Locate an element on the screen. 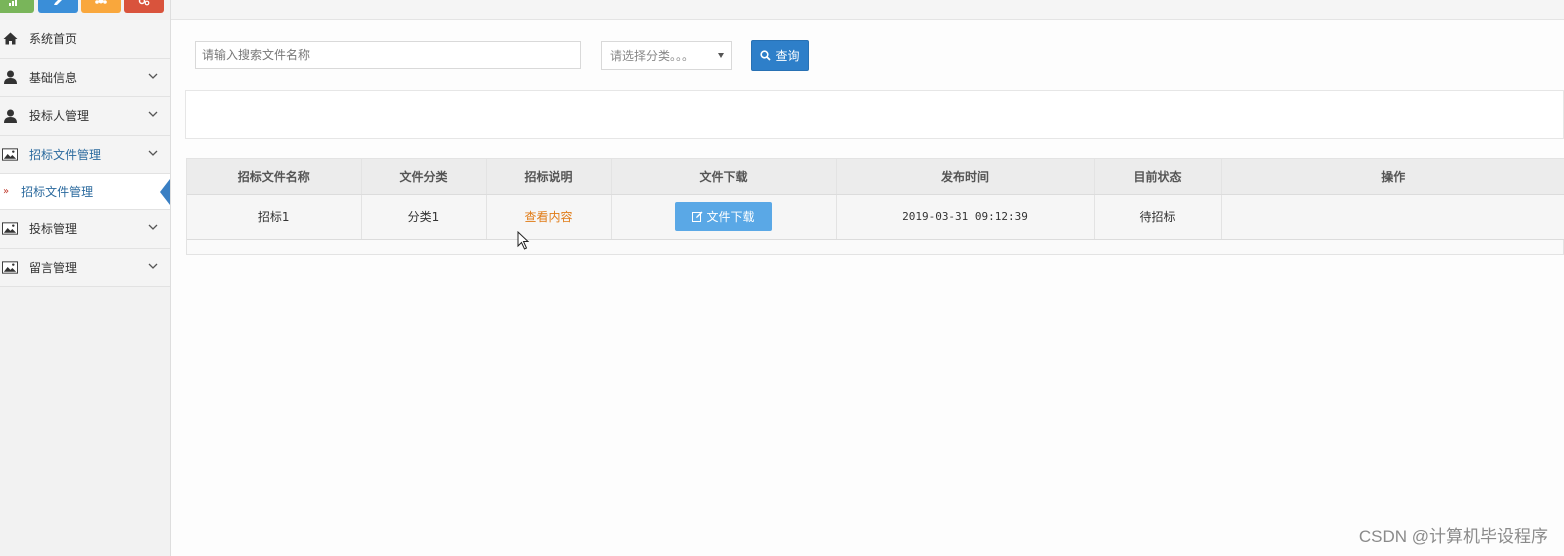  table-header-row: 招标文件名称 文件分类 招标说明 文件下载 发布时间 目前状态 操作 is located at coordinates (875, 177).